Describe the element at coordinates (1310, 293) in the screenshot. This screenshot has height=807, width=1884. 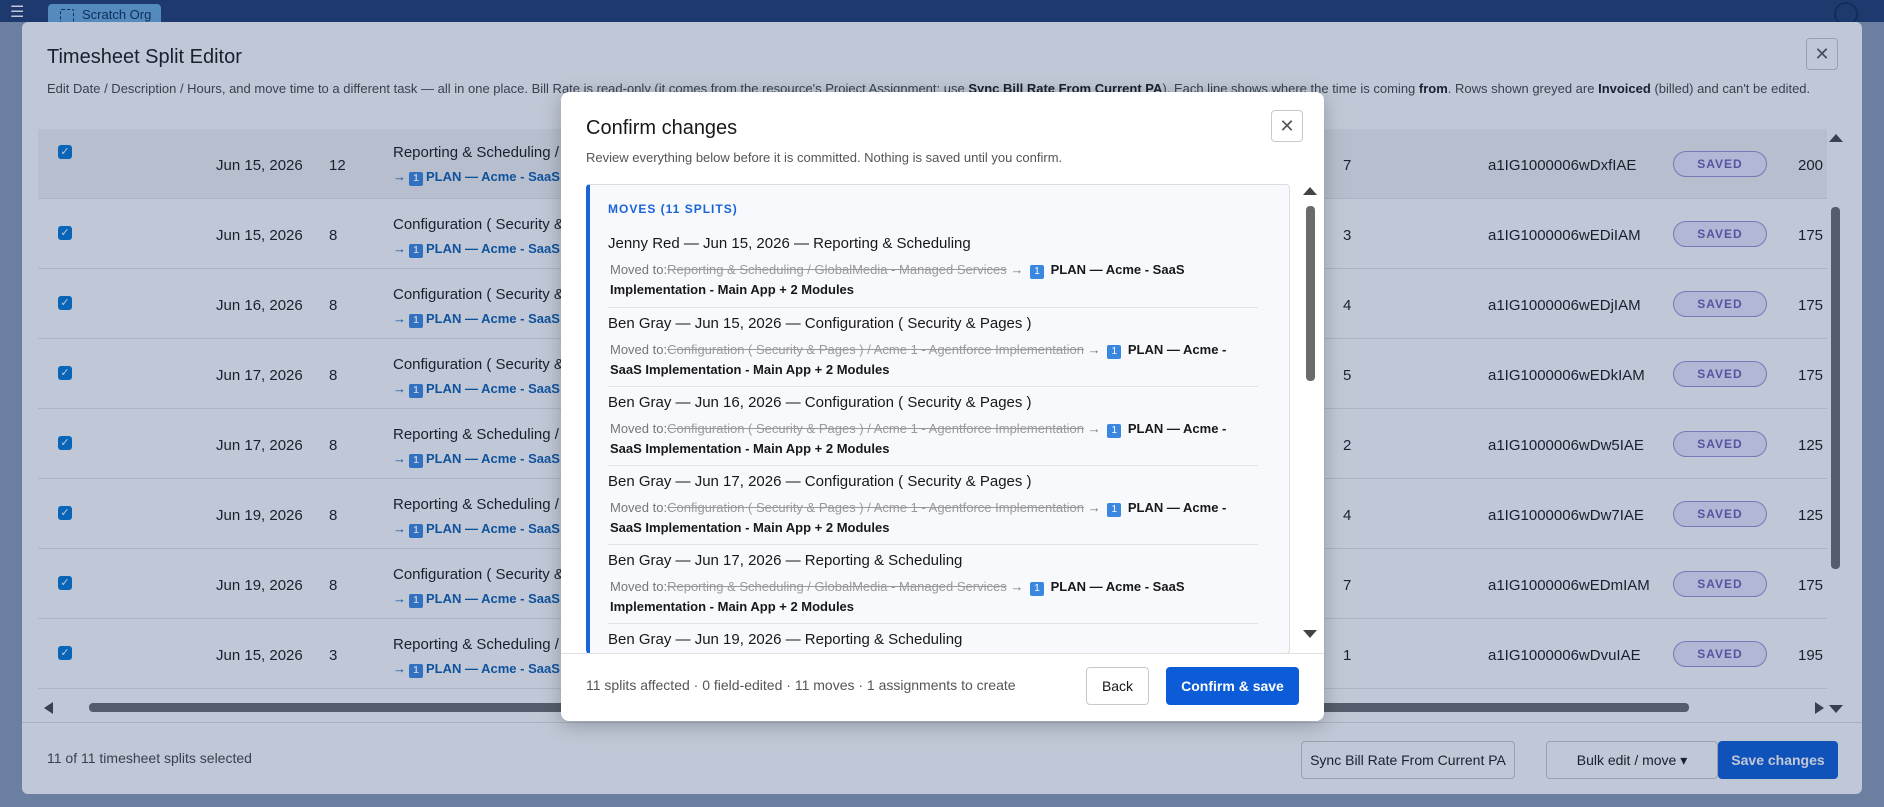
I see `scroll-thumb` at that location.